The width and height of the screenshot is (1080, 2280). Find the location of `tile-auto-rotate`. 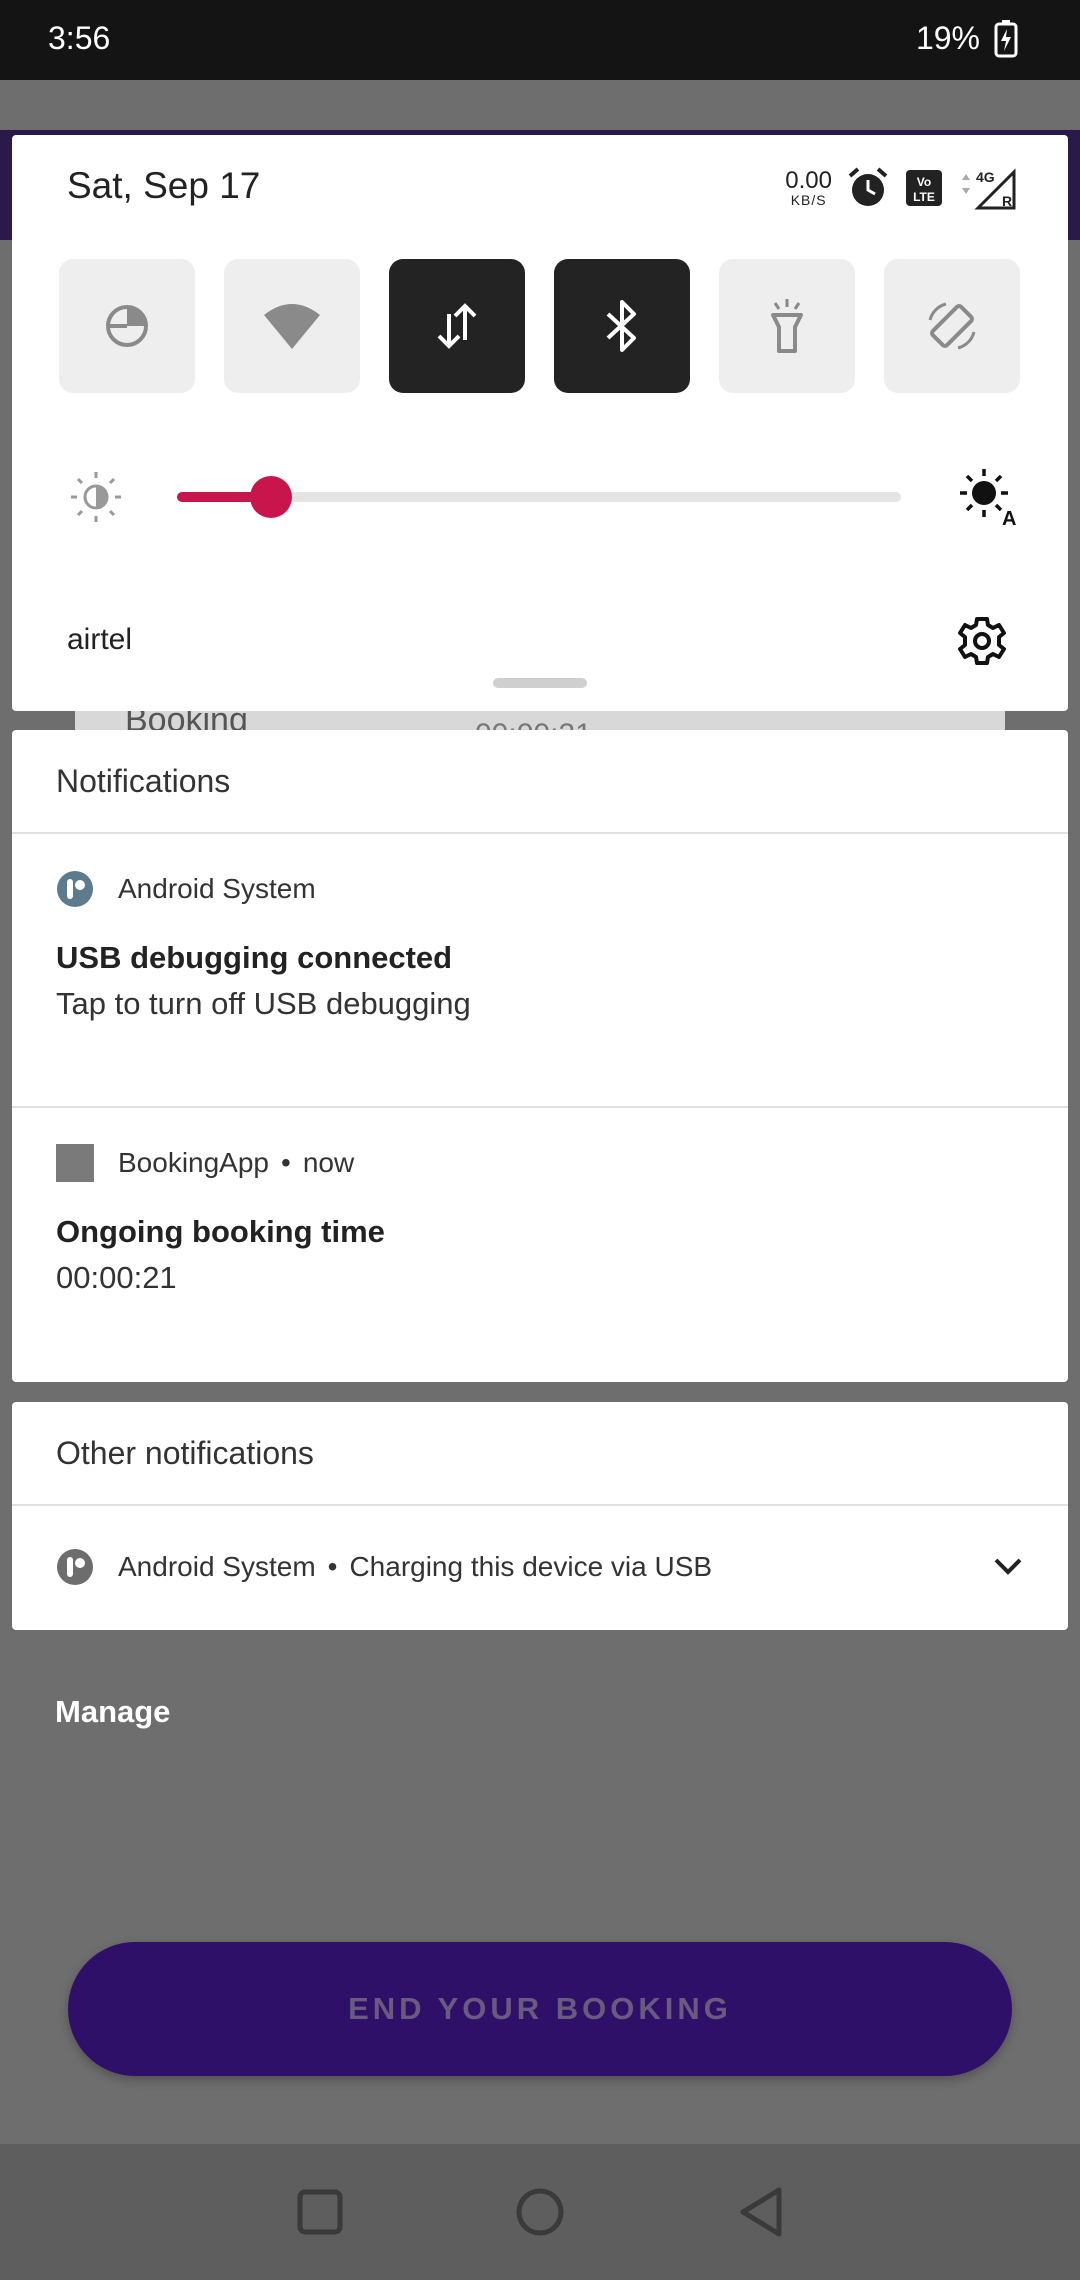

tile-auto-rotate is located at coordinates (952, 326).